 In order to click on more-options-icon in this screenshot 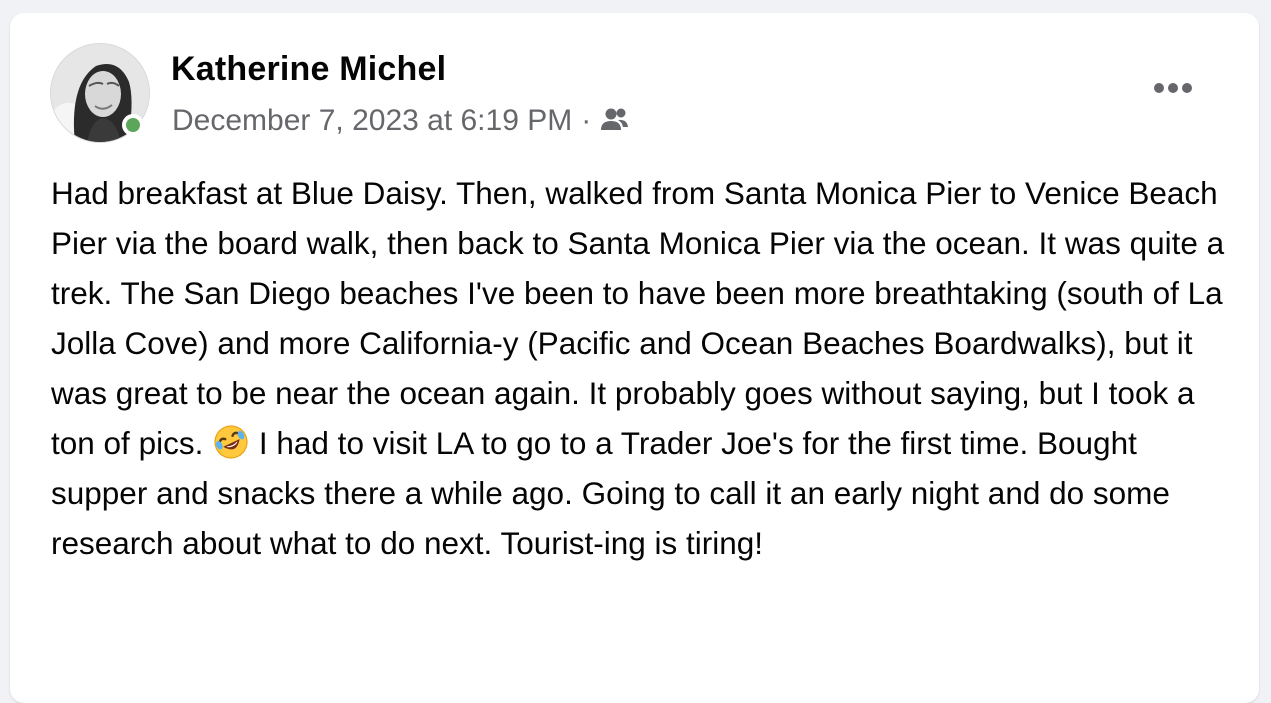, I will do `click(1173, 88)`.